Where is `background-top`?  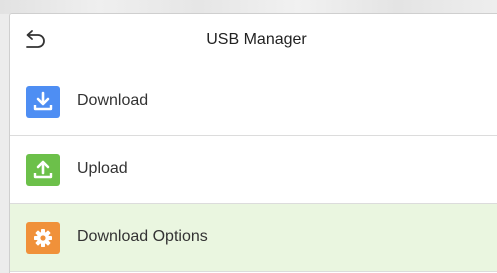 background-top is located at coordinates (248, 7).